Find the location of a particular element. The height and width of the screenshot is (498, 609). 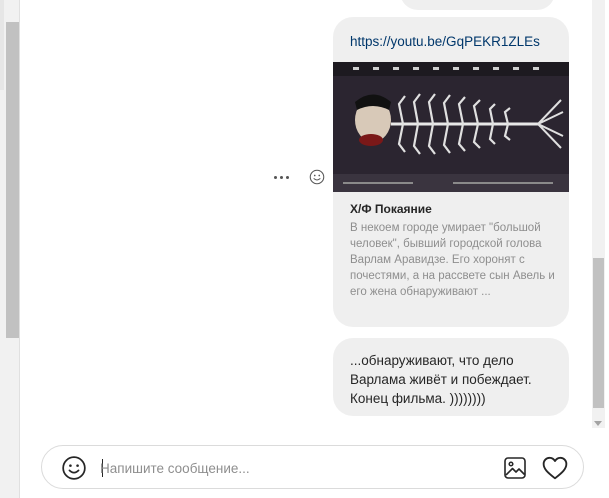

emoji-icon is located at coordinates (74, 468).